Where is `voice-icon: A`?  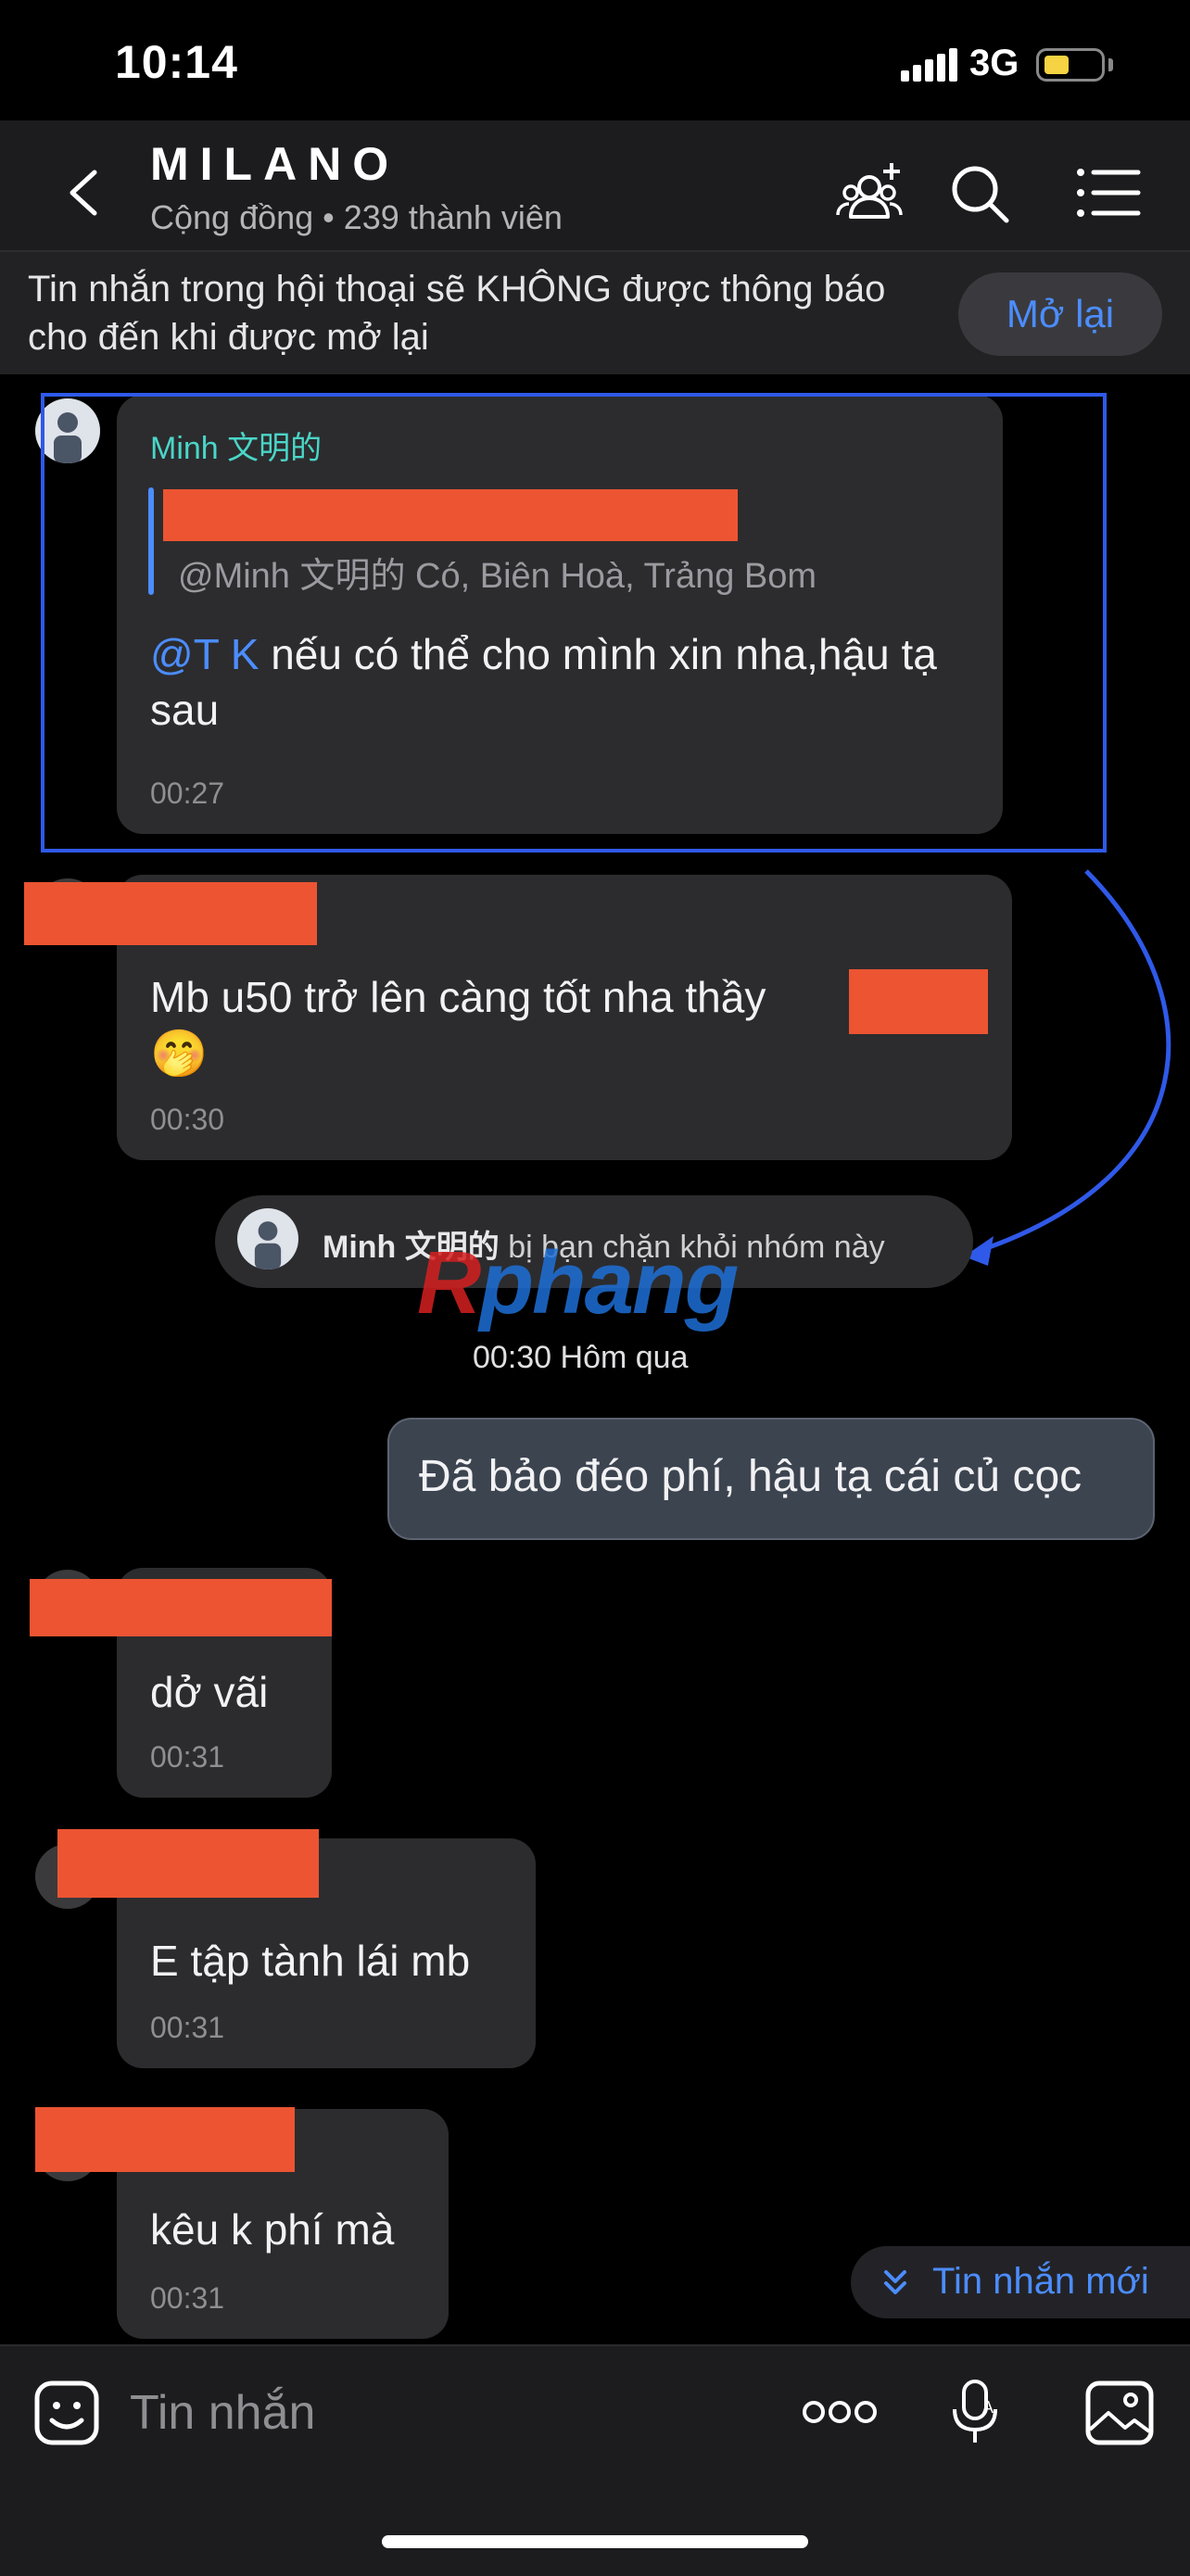
voice-icon: A is located at coordinates (975, 2413).